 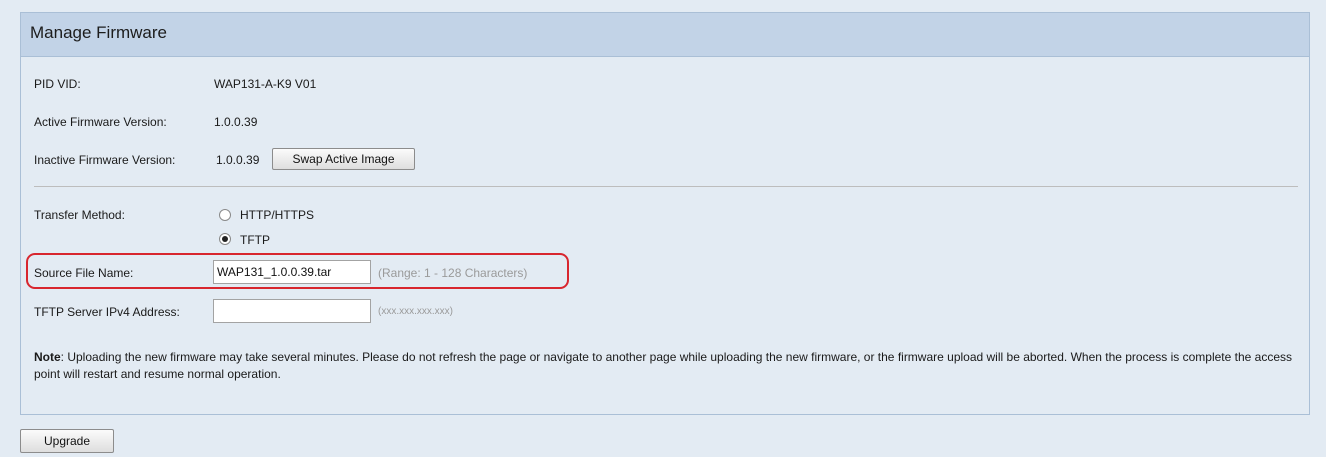 I want to click on source-file-hint: (Range: 1 - 128 Characters), so click(x=453, y=273).